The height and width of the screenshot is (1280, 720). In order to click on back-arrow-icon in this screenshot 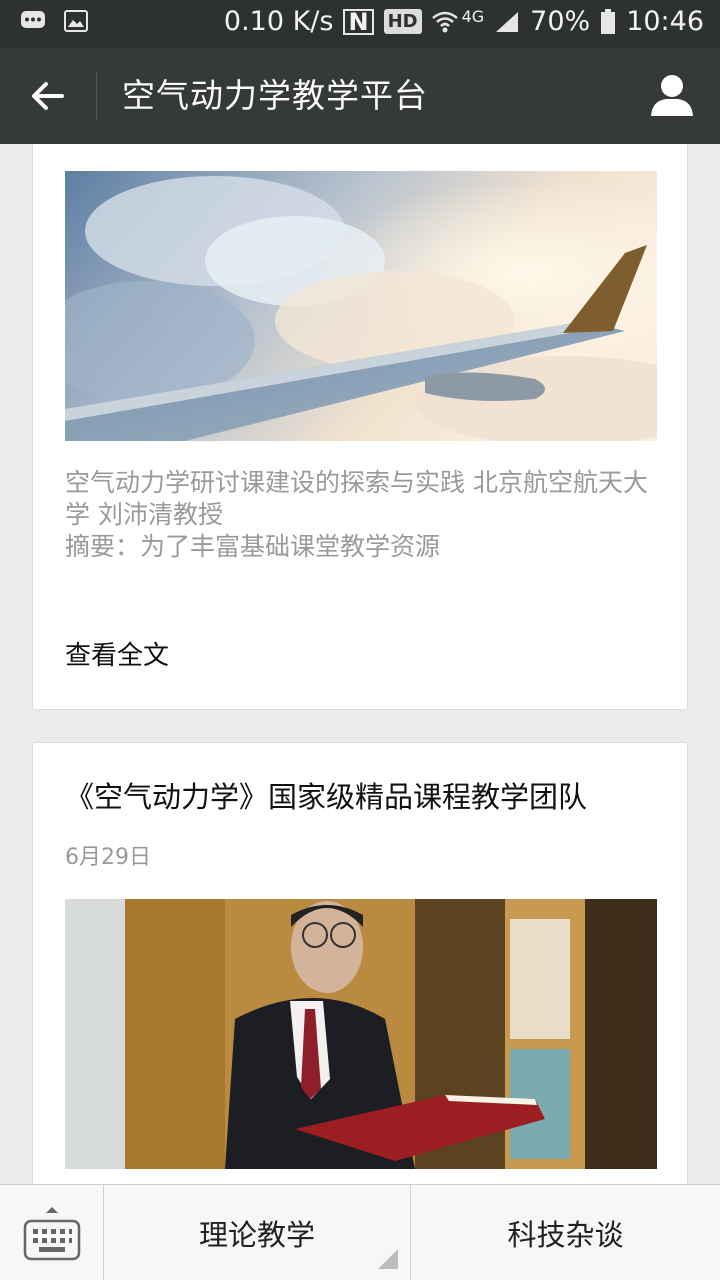, I will do `click(48, 96)`.